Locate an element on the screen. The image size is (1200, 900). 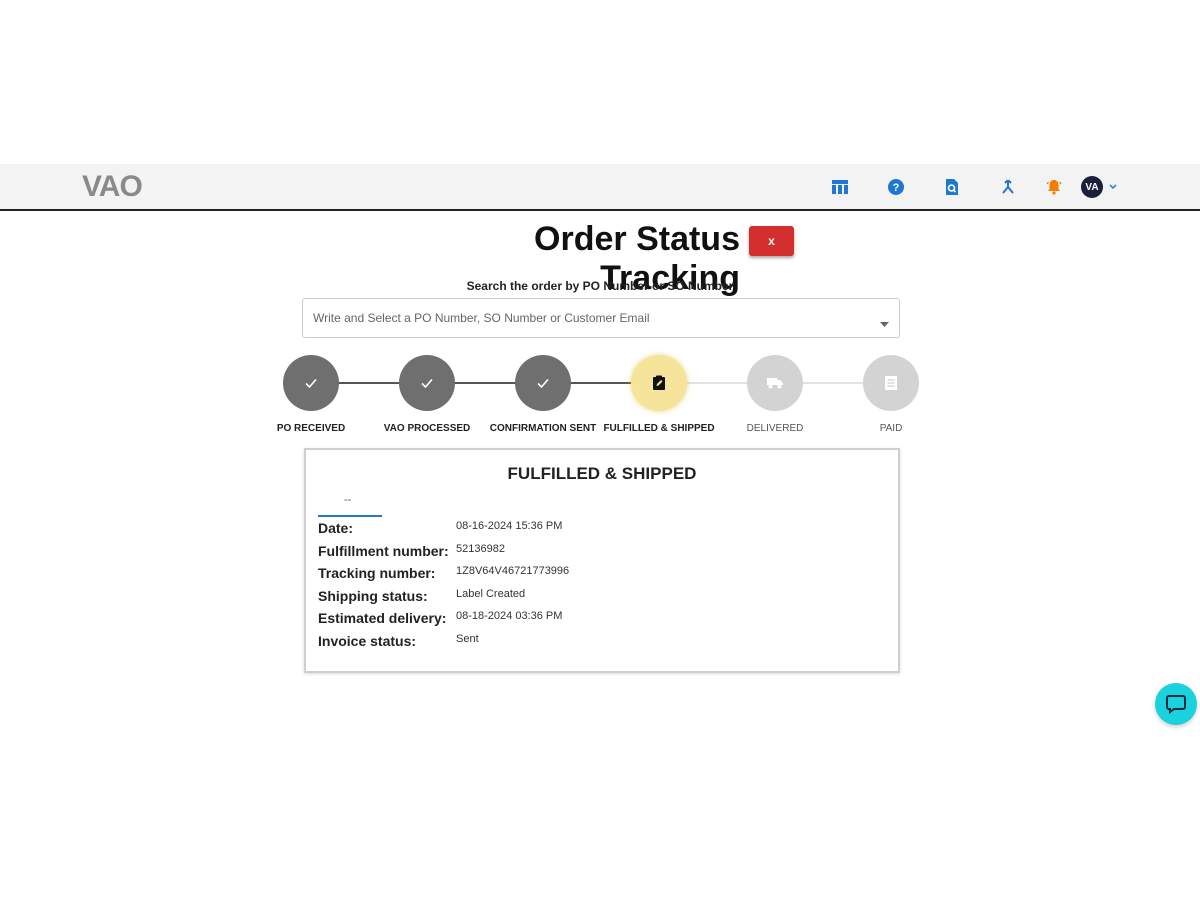
tracking-number-value: 1Z8V64V46721773996 is located at coordinates (512, 571).